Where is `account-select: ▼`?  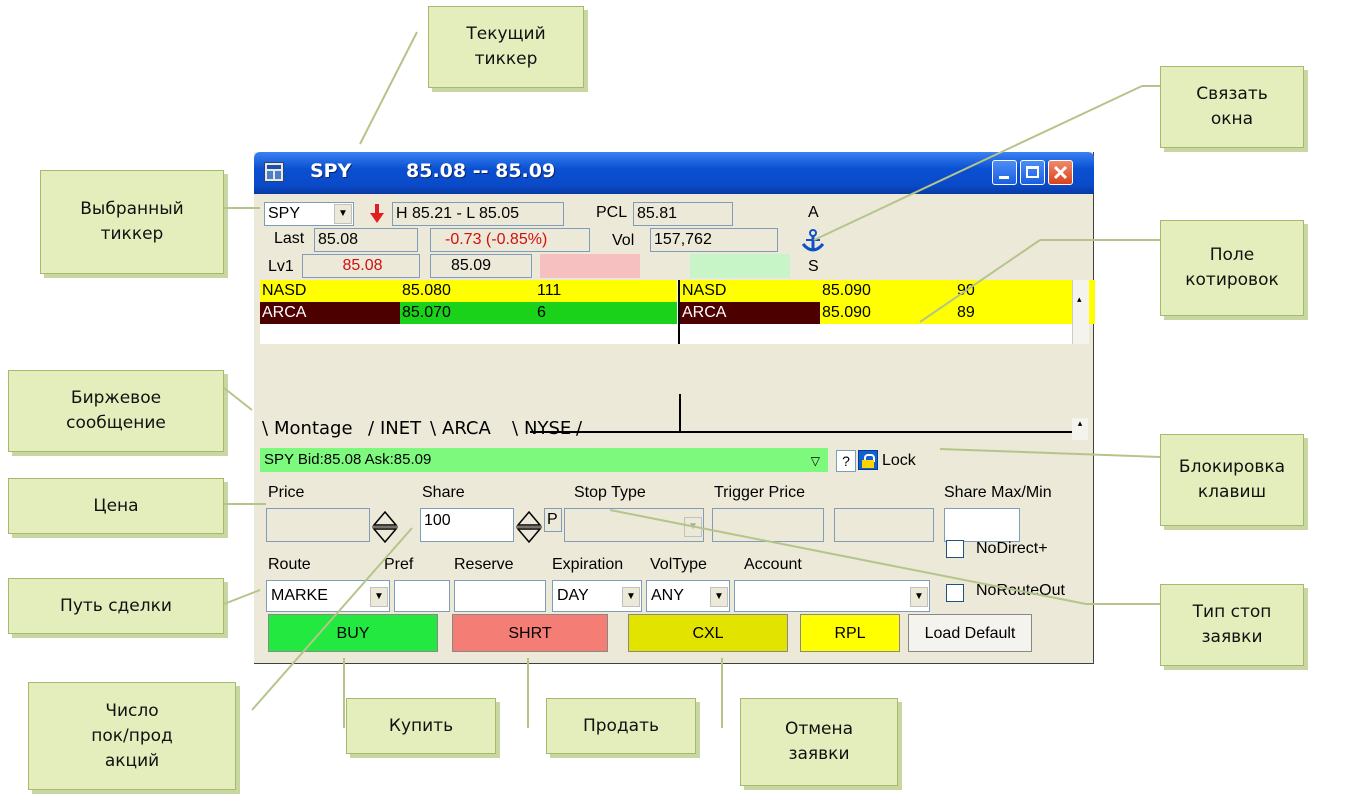 account-select: ▼ is located at coordinates (832, 596).